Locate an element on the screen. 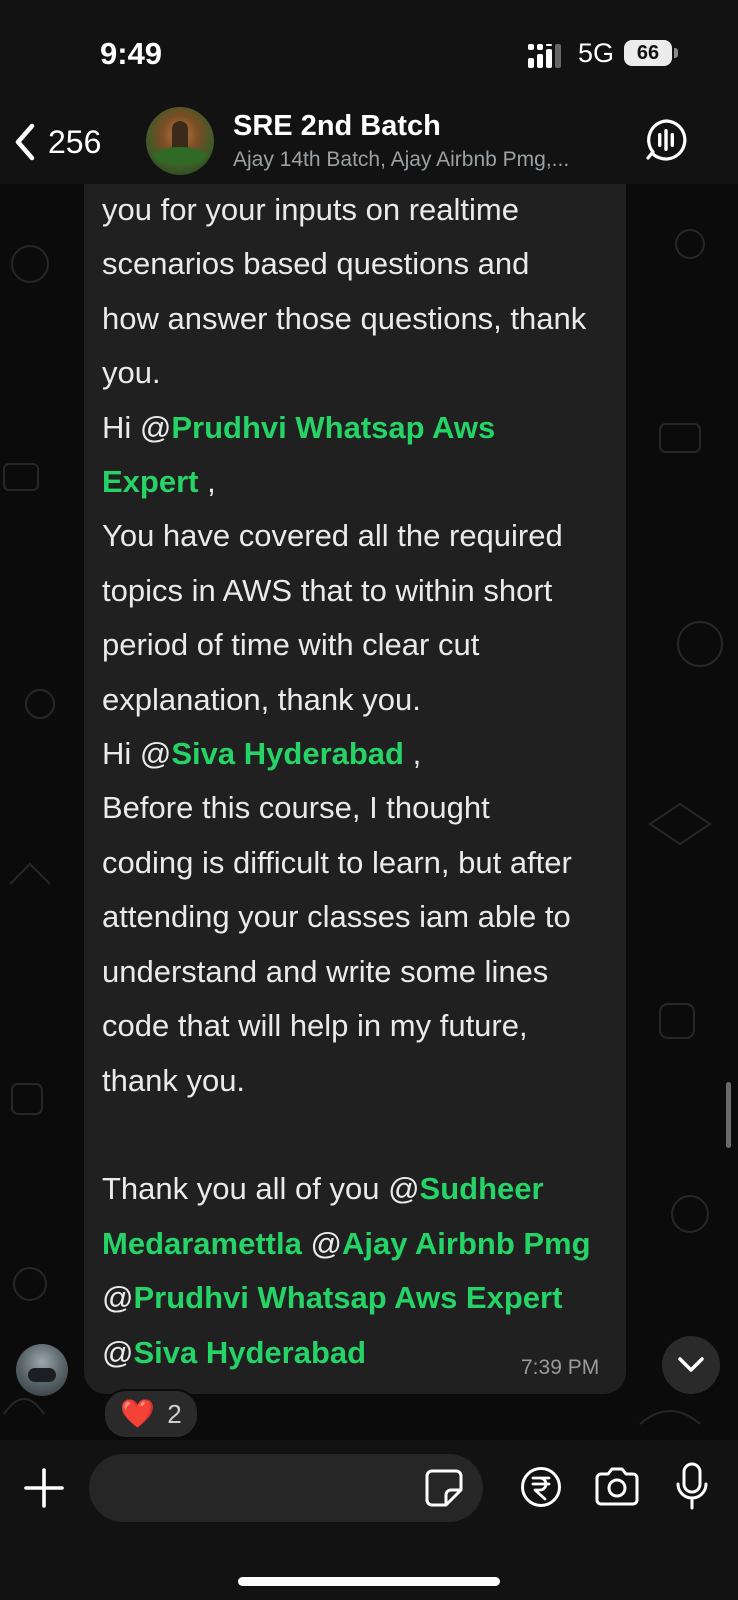 This screenshot has height=1600, width=738. mention-link: Prudhvi Whatsap Aws Expert is located at coordinates (347, 1297).